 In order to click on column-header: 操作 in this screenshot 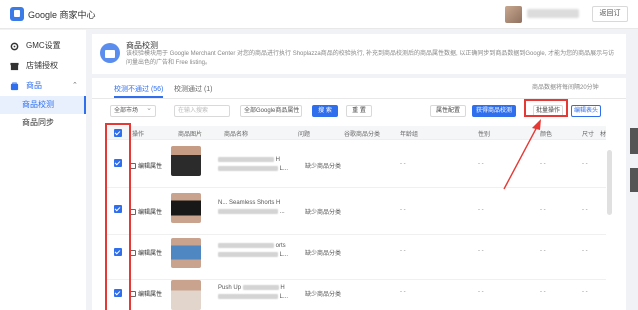, I will do `click(138, 135)`.